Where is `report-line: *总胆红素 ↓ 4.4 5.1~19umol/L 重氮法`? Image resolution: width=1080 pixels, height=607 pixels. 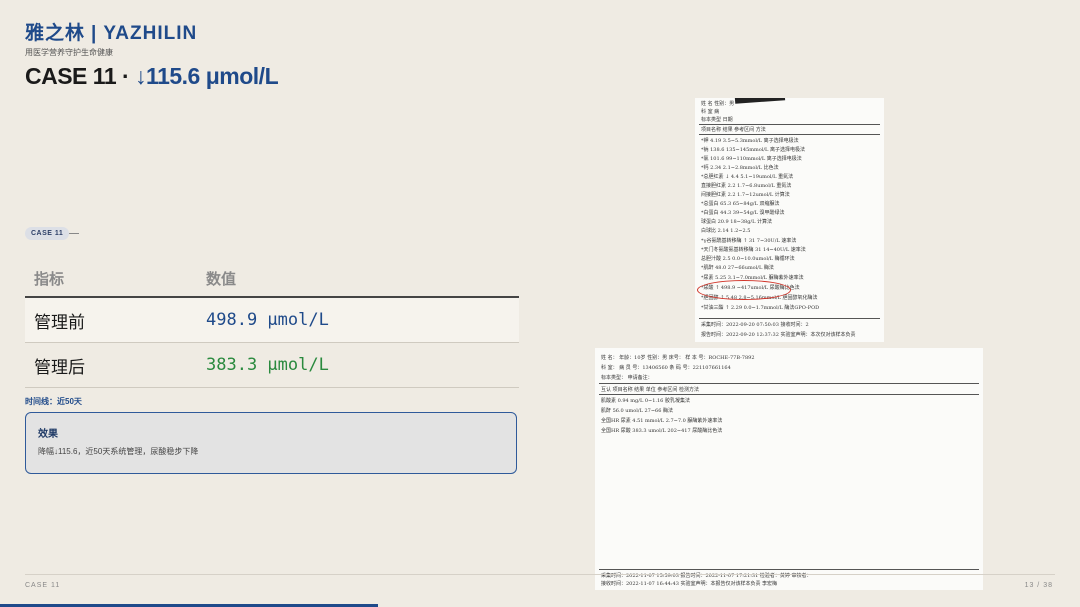 report-line: *总胆红素 ↓ 4.4 5.1~19umol/L 重氮法 is located at coordinates (747, 177).